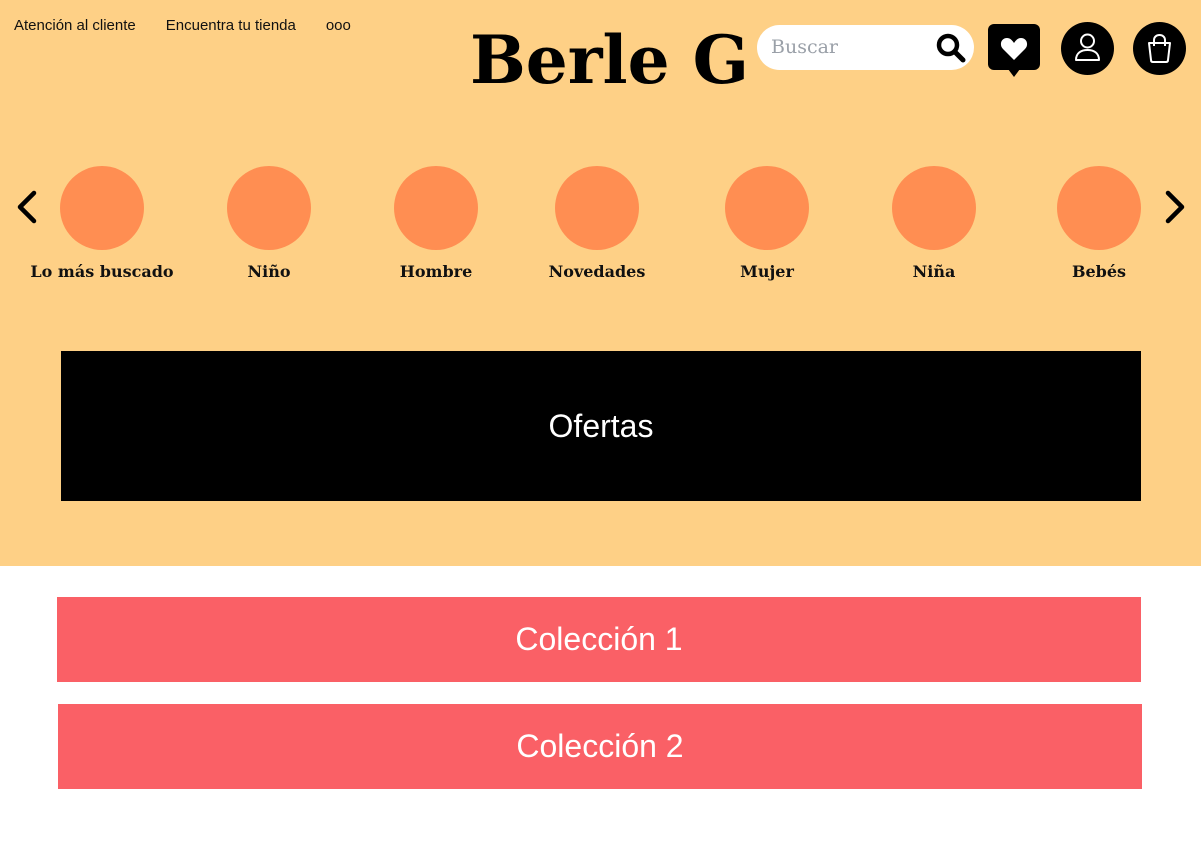 The width and height of the screenshot is (1201, 861). What do you see at coordinates (75, 25) in the screenshot?
I see `customer-service-link: Atención al cliente` at bounding box center [75, 25].